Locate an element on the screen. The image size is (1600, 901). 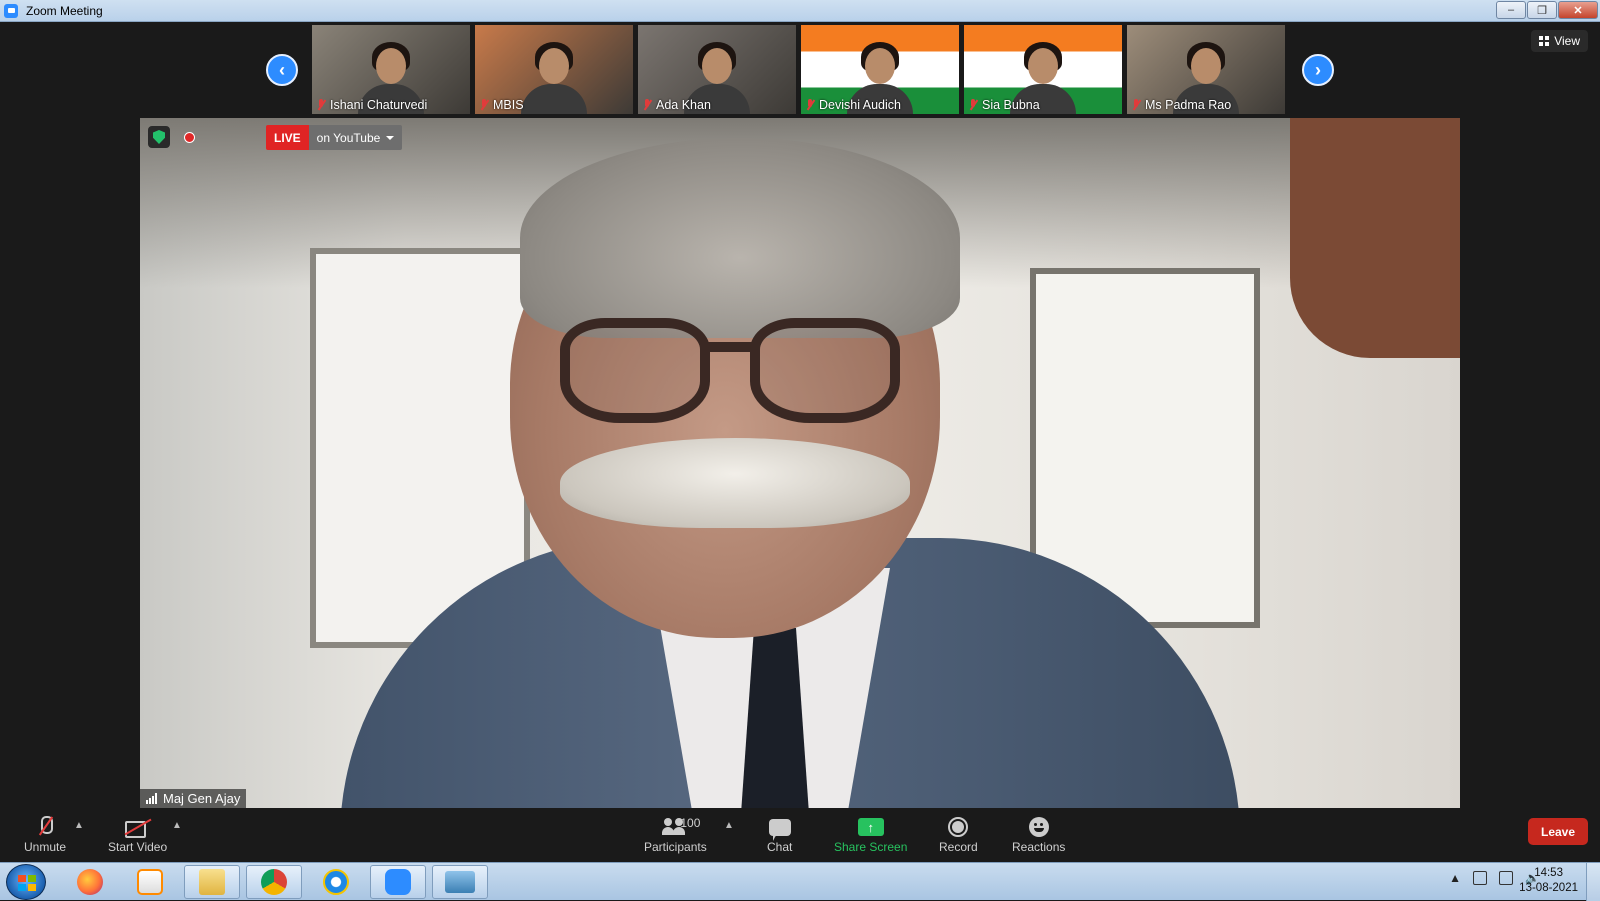
participant-name-tag: Devishi Audich is located at coordinates (853, 105).